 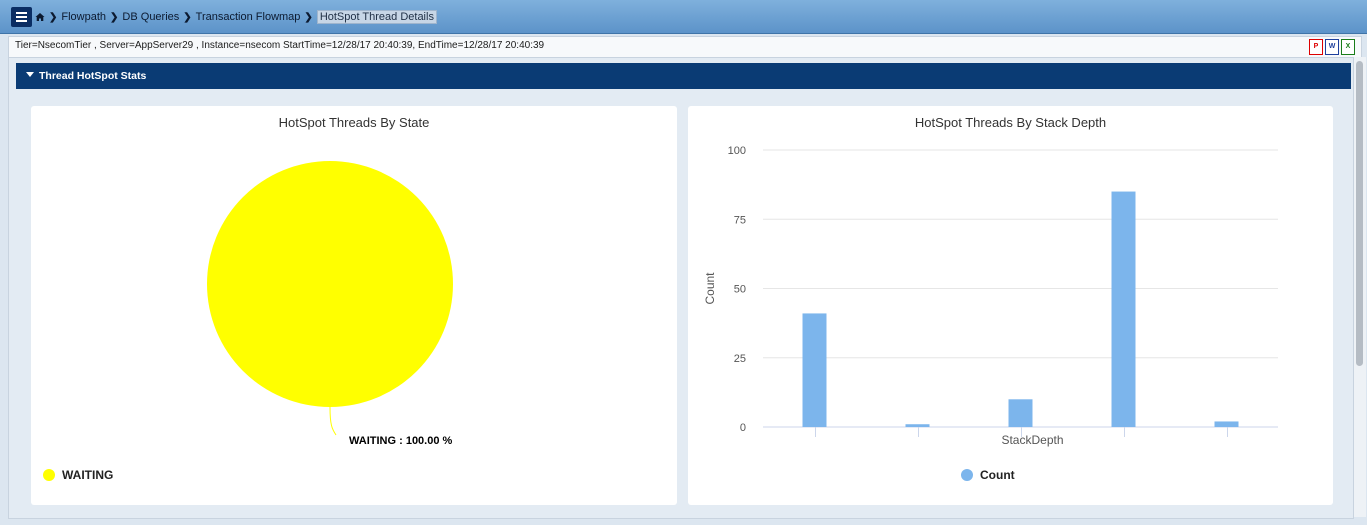 What do you see at coordinates (1316, 47) in the screenshot?
I see `pdf-icon: P` at bounding box center [1316, 47].